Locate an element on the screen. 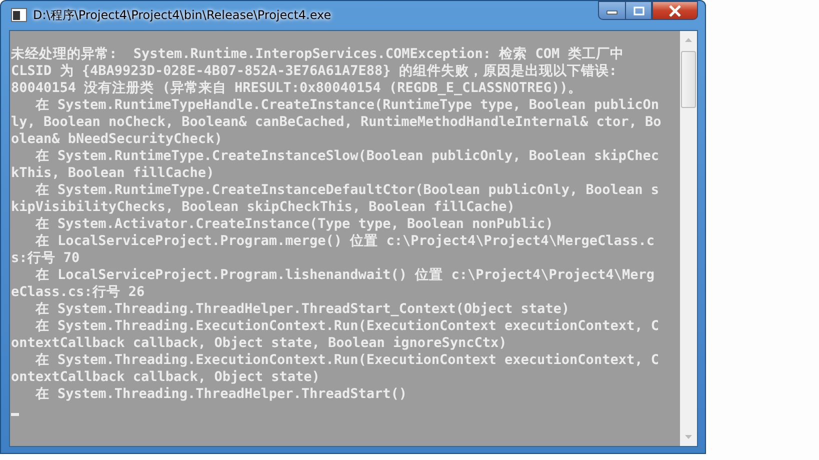  console-line: 在 System.RuntimeTypeHandle.CreateInstance(RuntimeType type, Boolean publicOn is located at coordinates (347, 105).